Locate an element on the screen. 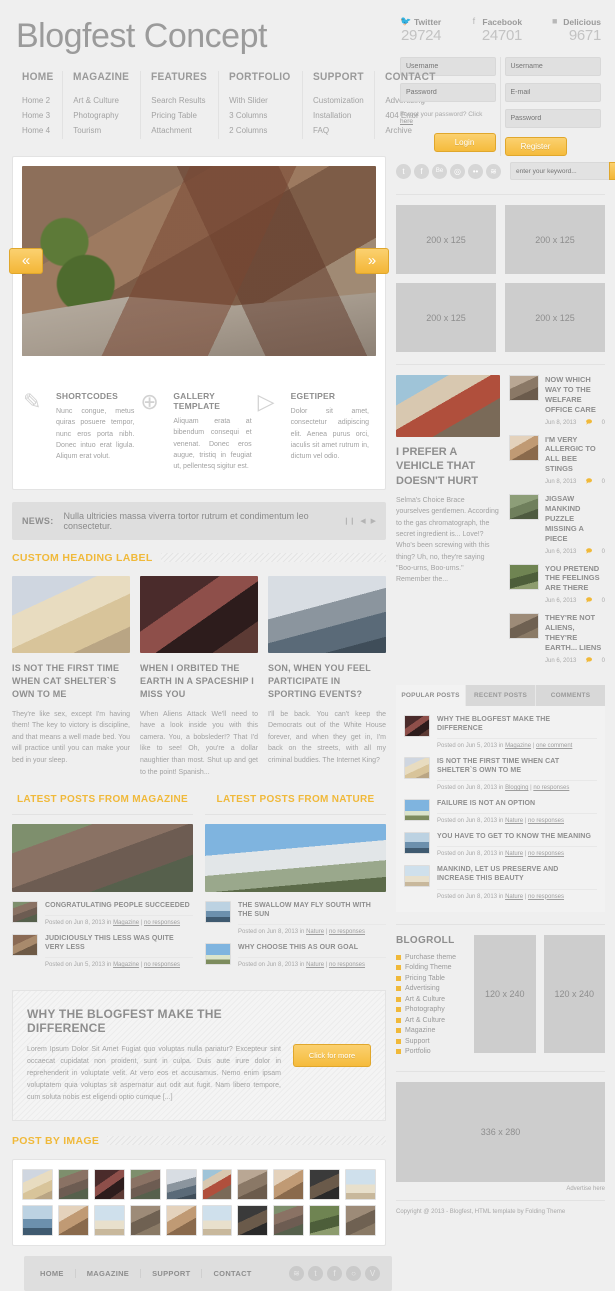 The image size is (615, 1291). menu-subitem: Customization is located at coordinates (340, 101).